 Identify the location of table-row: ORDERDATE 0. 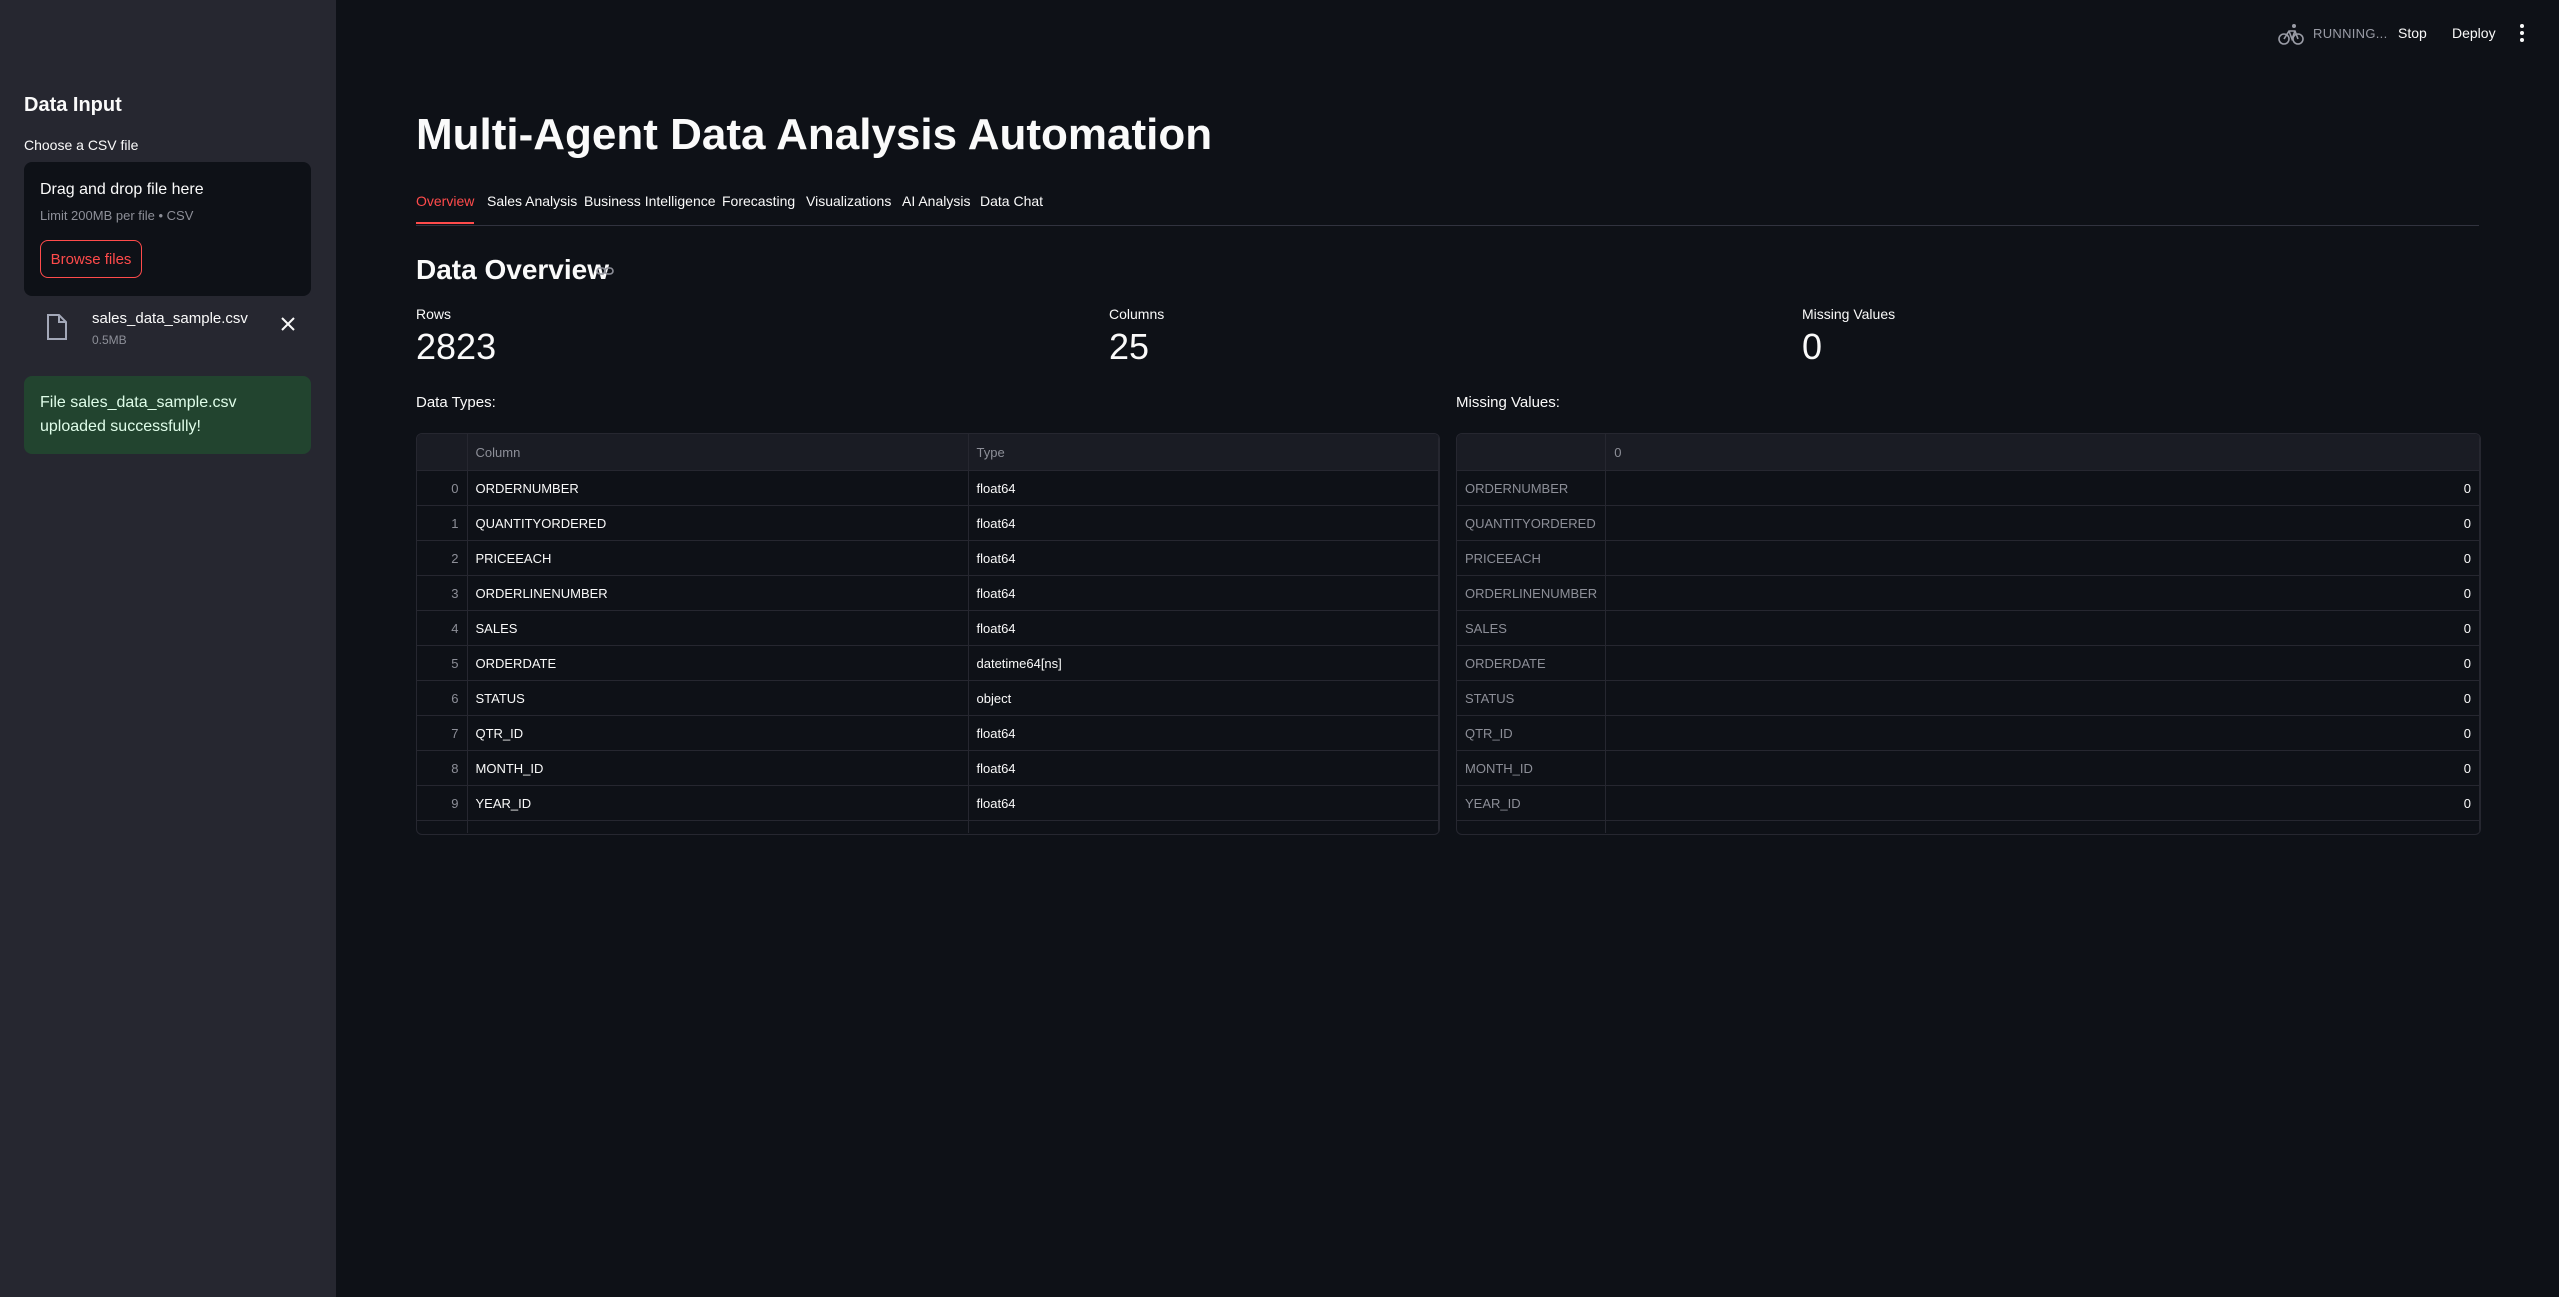
(1968, 663).